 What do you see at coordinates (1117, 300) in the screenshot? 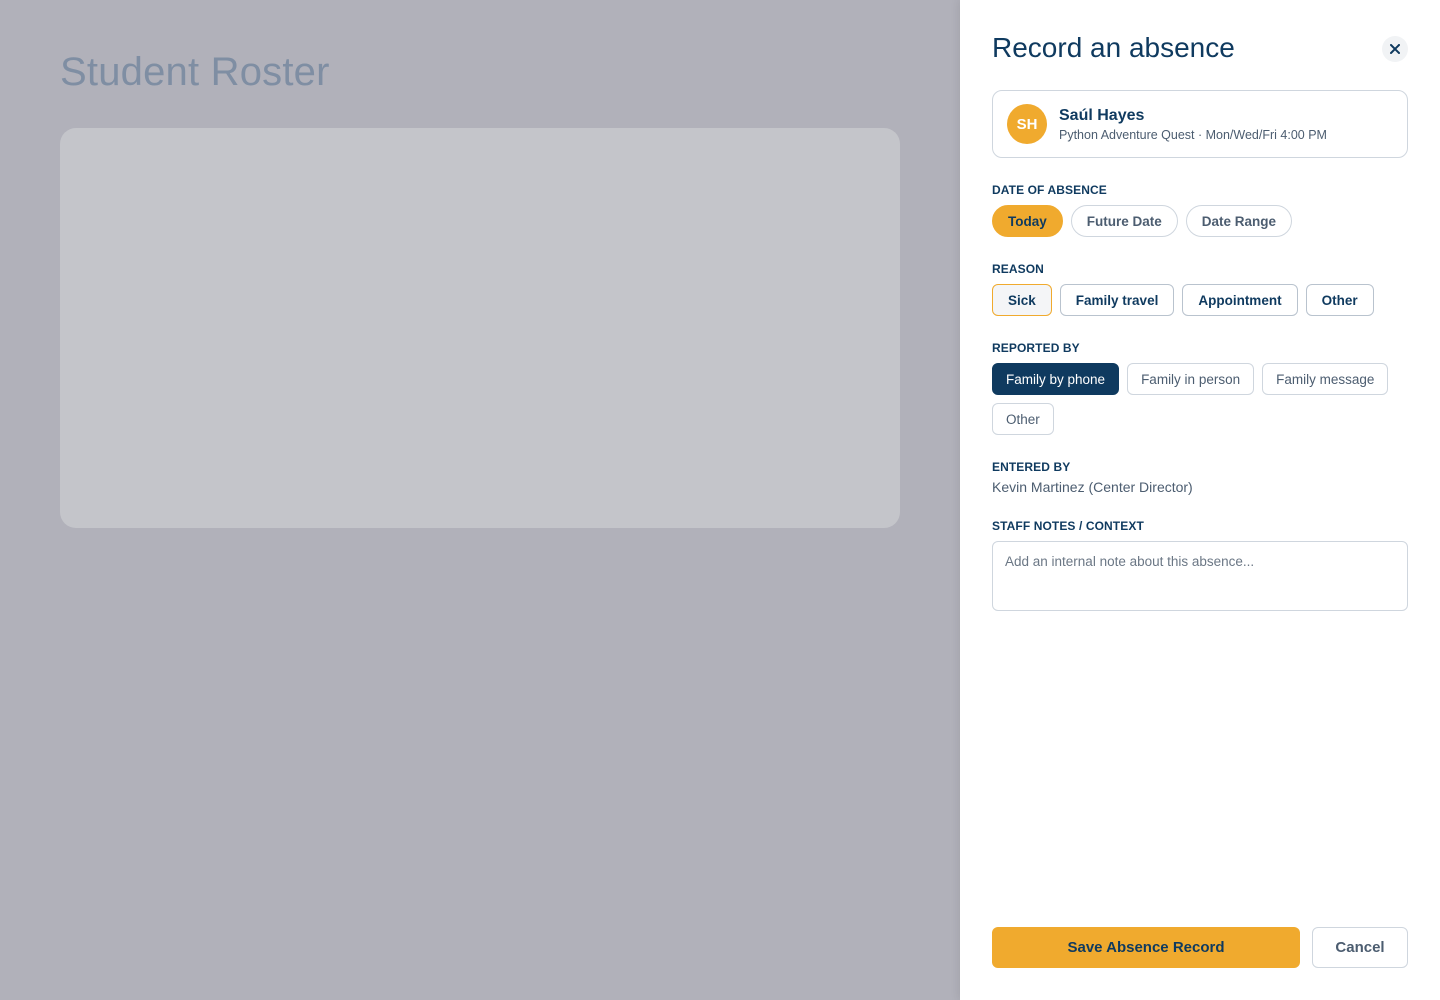
I see `reason-option-family-travel: Family travel` at bounding box center [1117, 300].